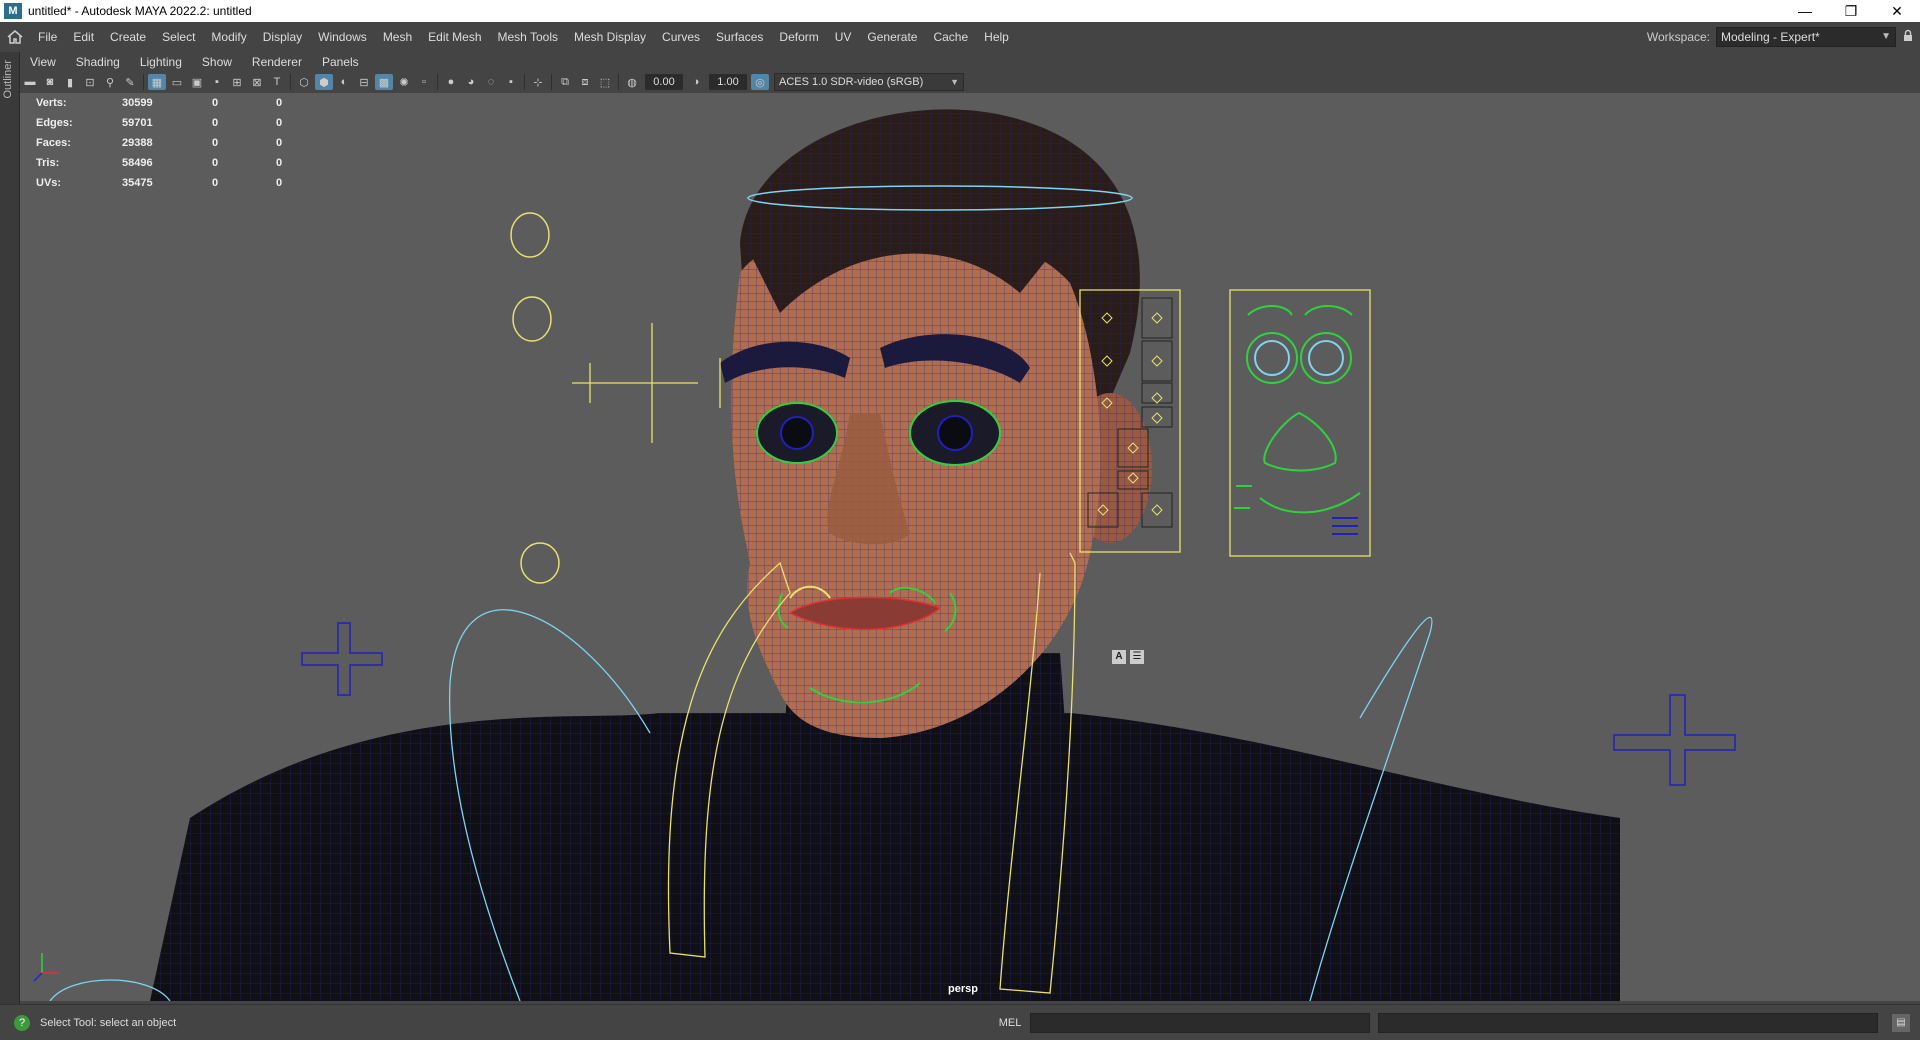  I want to click on film-gate-icon: ▭, so click(177, 82).